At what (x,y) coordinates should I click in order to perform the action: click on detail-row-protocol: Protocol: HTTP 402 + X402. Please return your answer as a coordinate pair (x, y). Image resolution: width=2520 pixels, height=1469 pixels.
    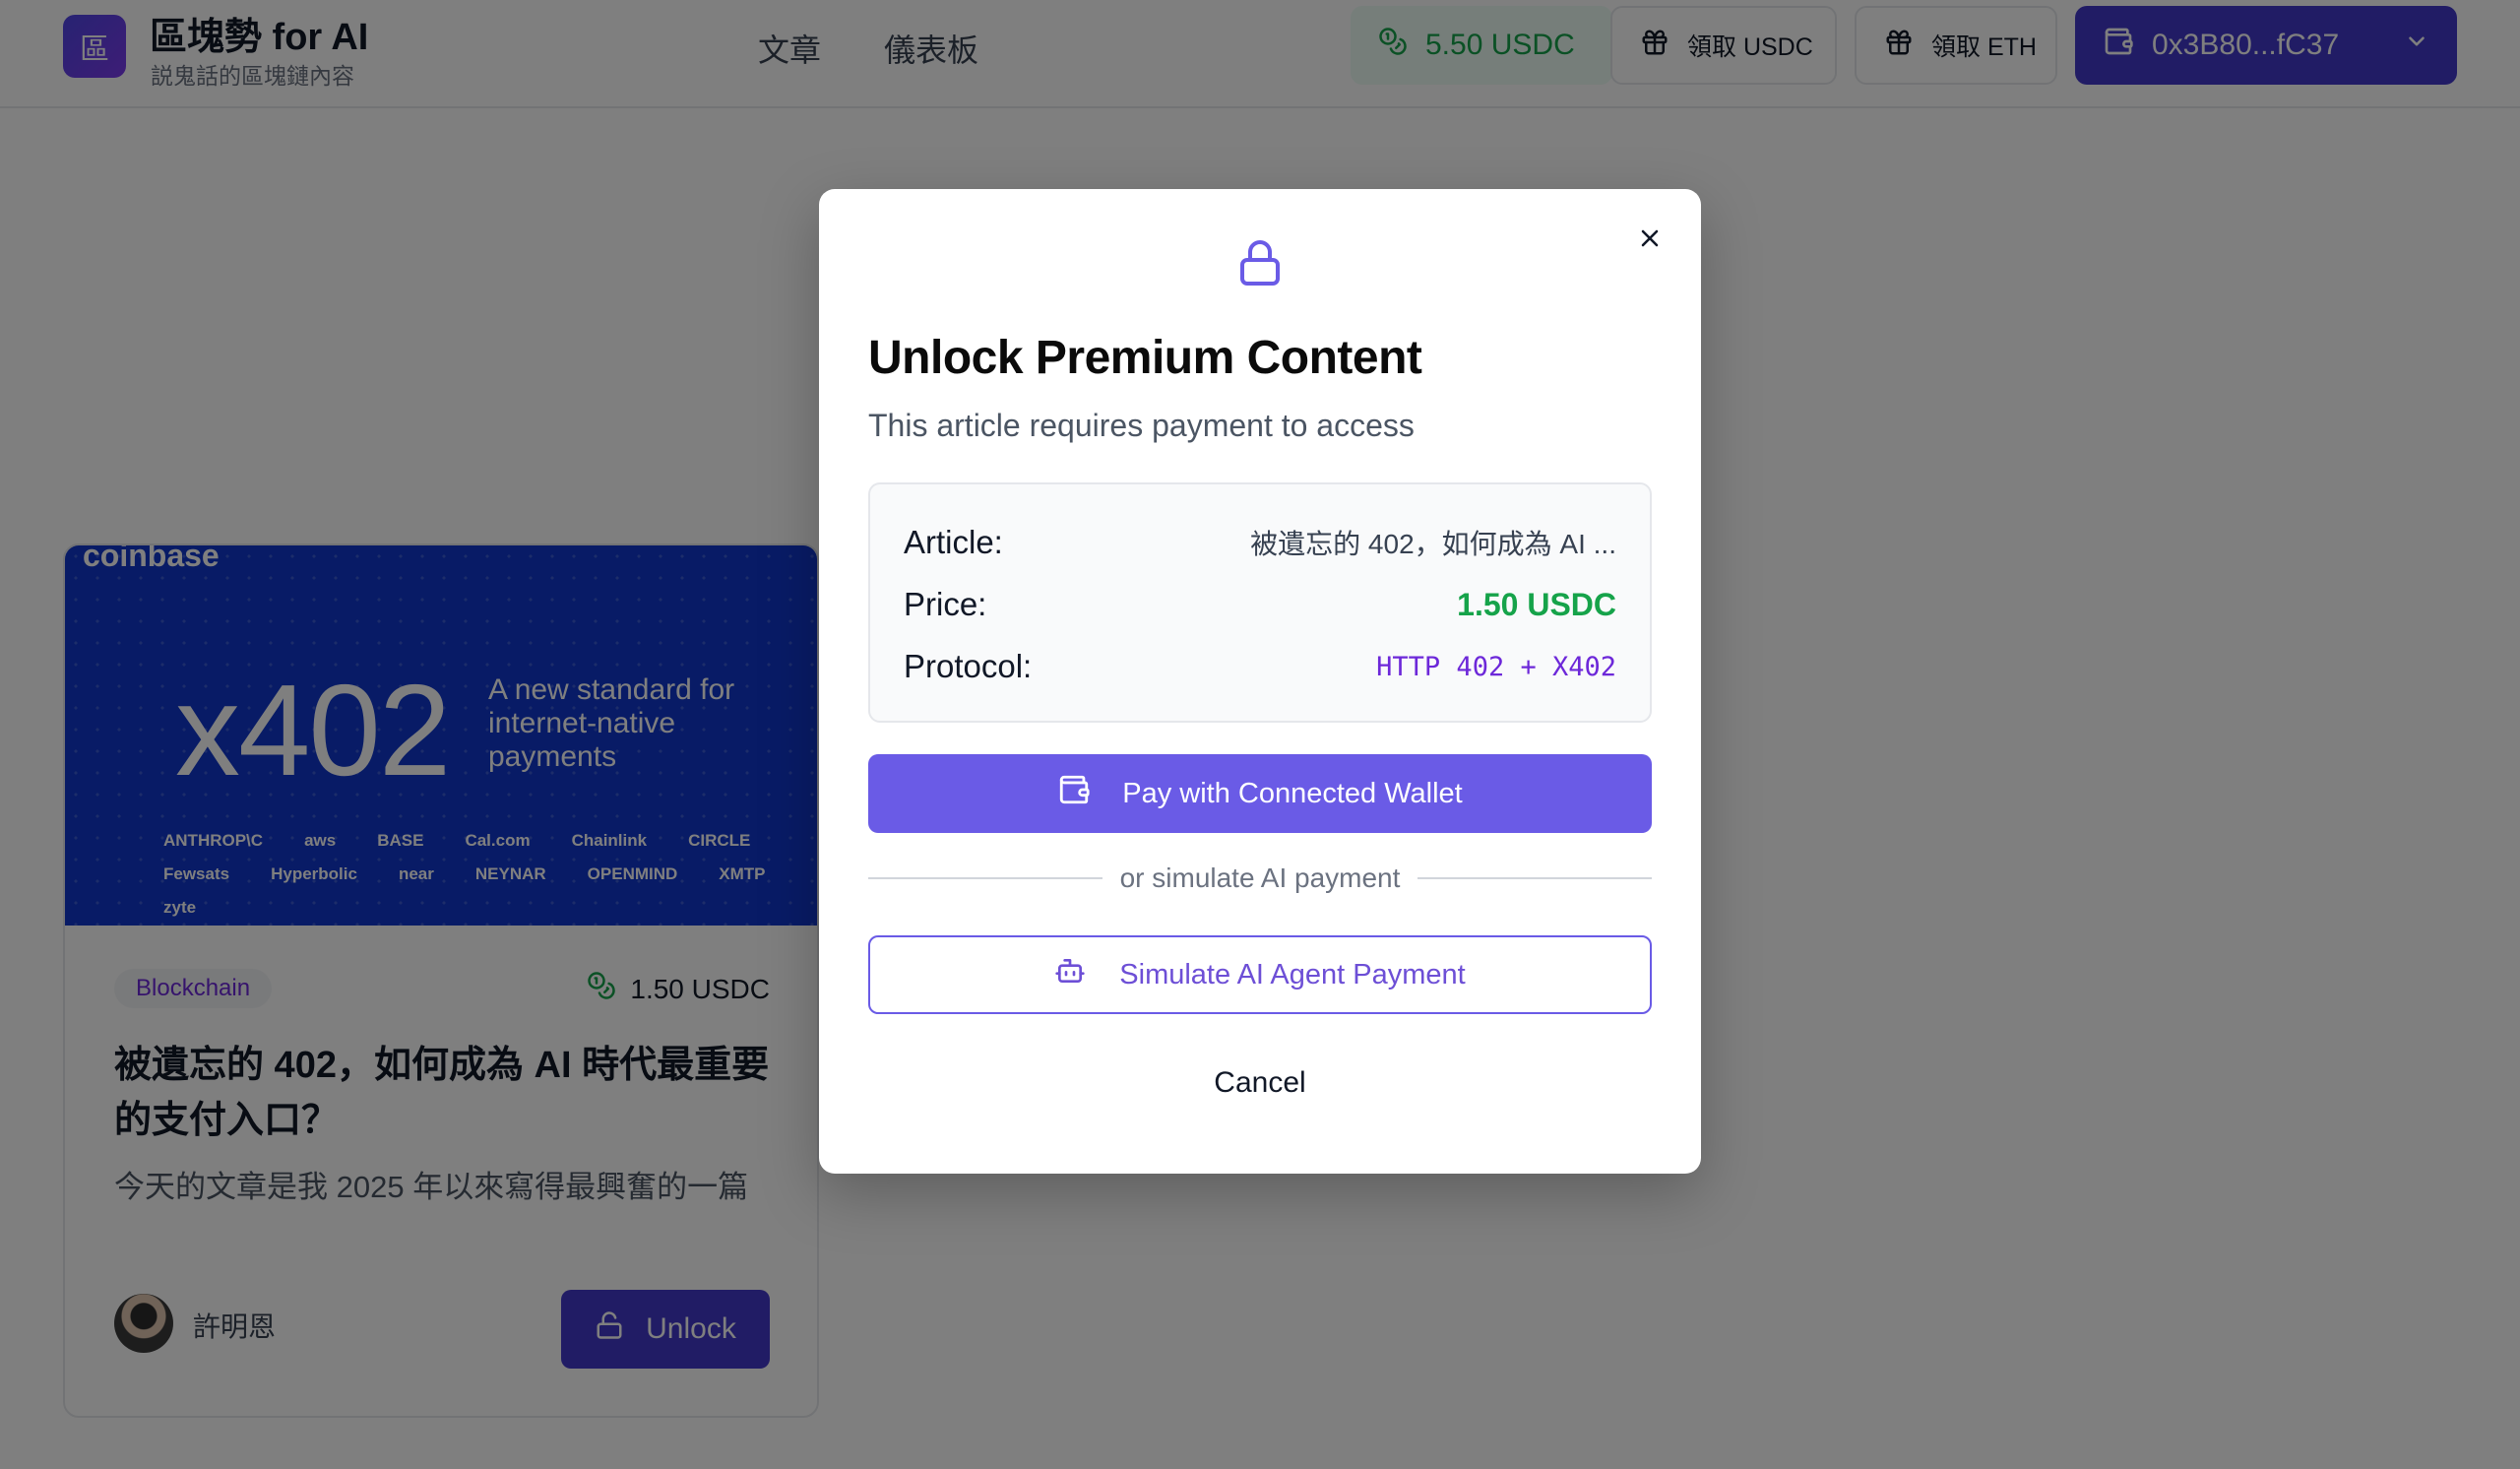
    Looking at the image, I should click on (1260, 666).